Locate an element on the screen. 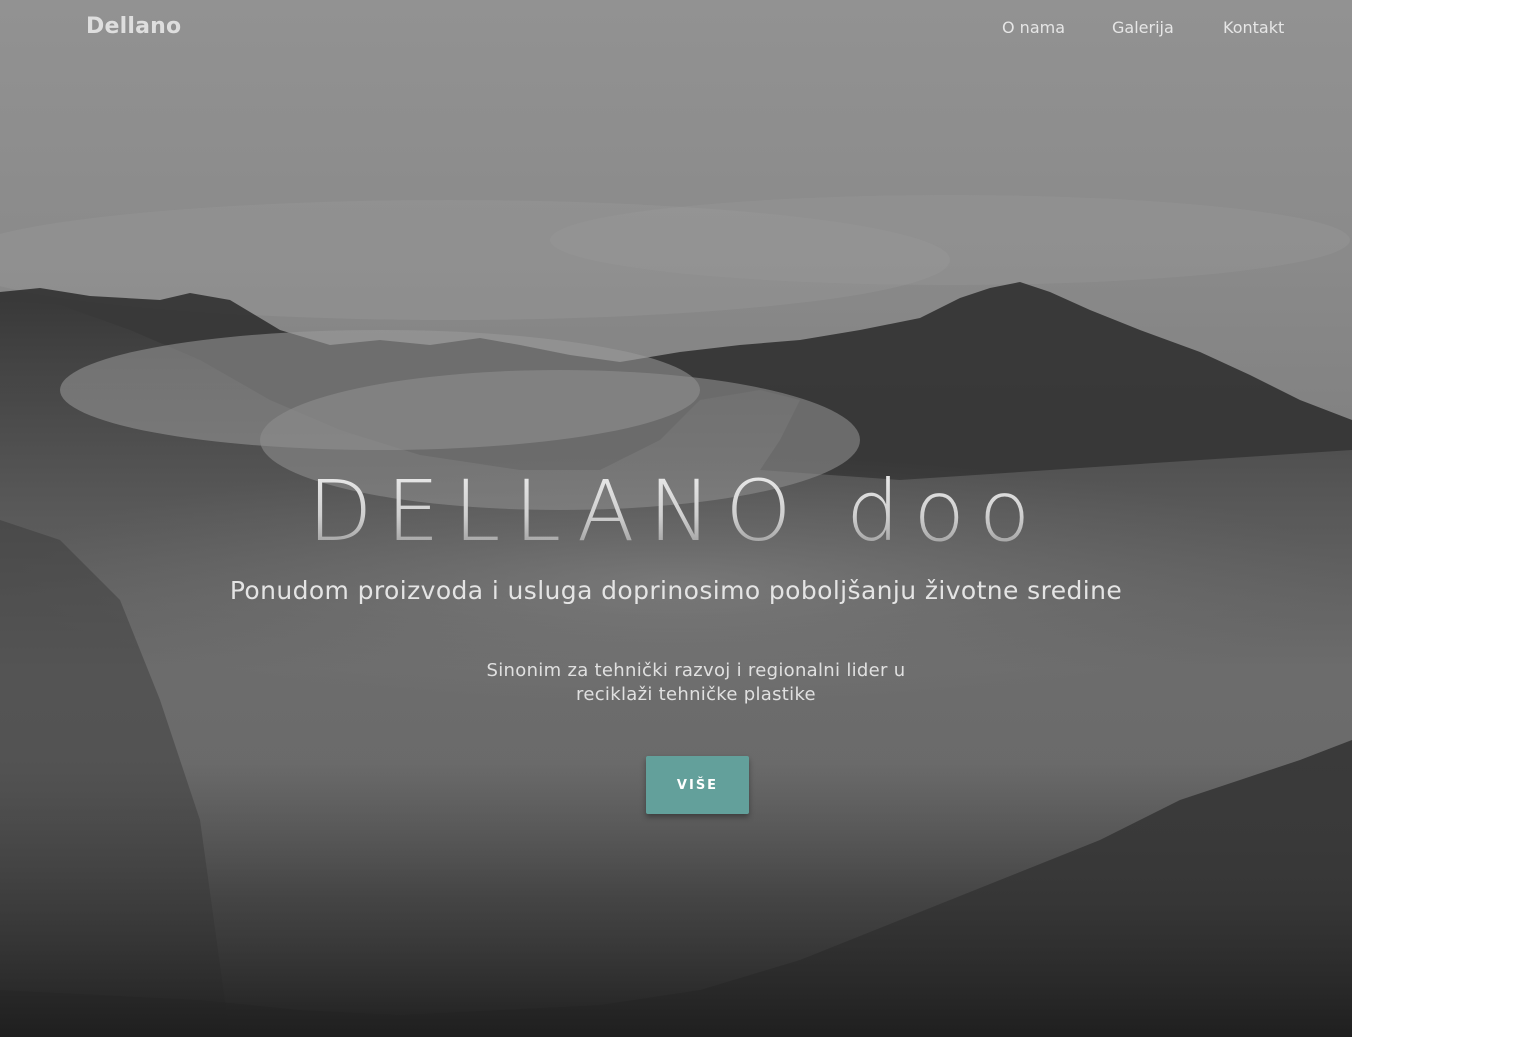  more-button: VIŠE is located at coordinates (697, 785).